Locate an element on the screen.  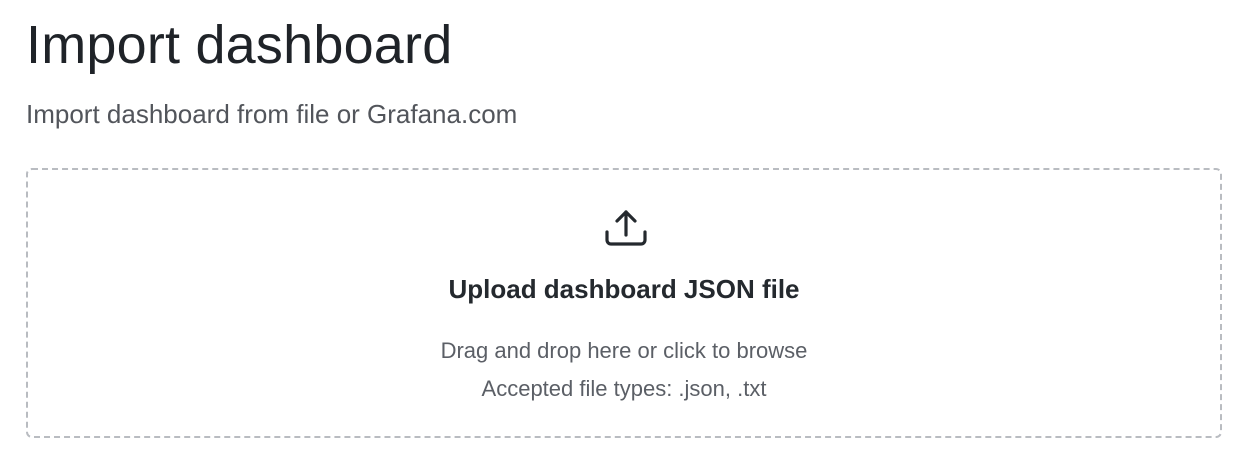
upload-icon is located at coordinates (626, 228).